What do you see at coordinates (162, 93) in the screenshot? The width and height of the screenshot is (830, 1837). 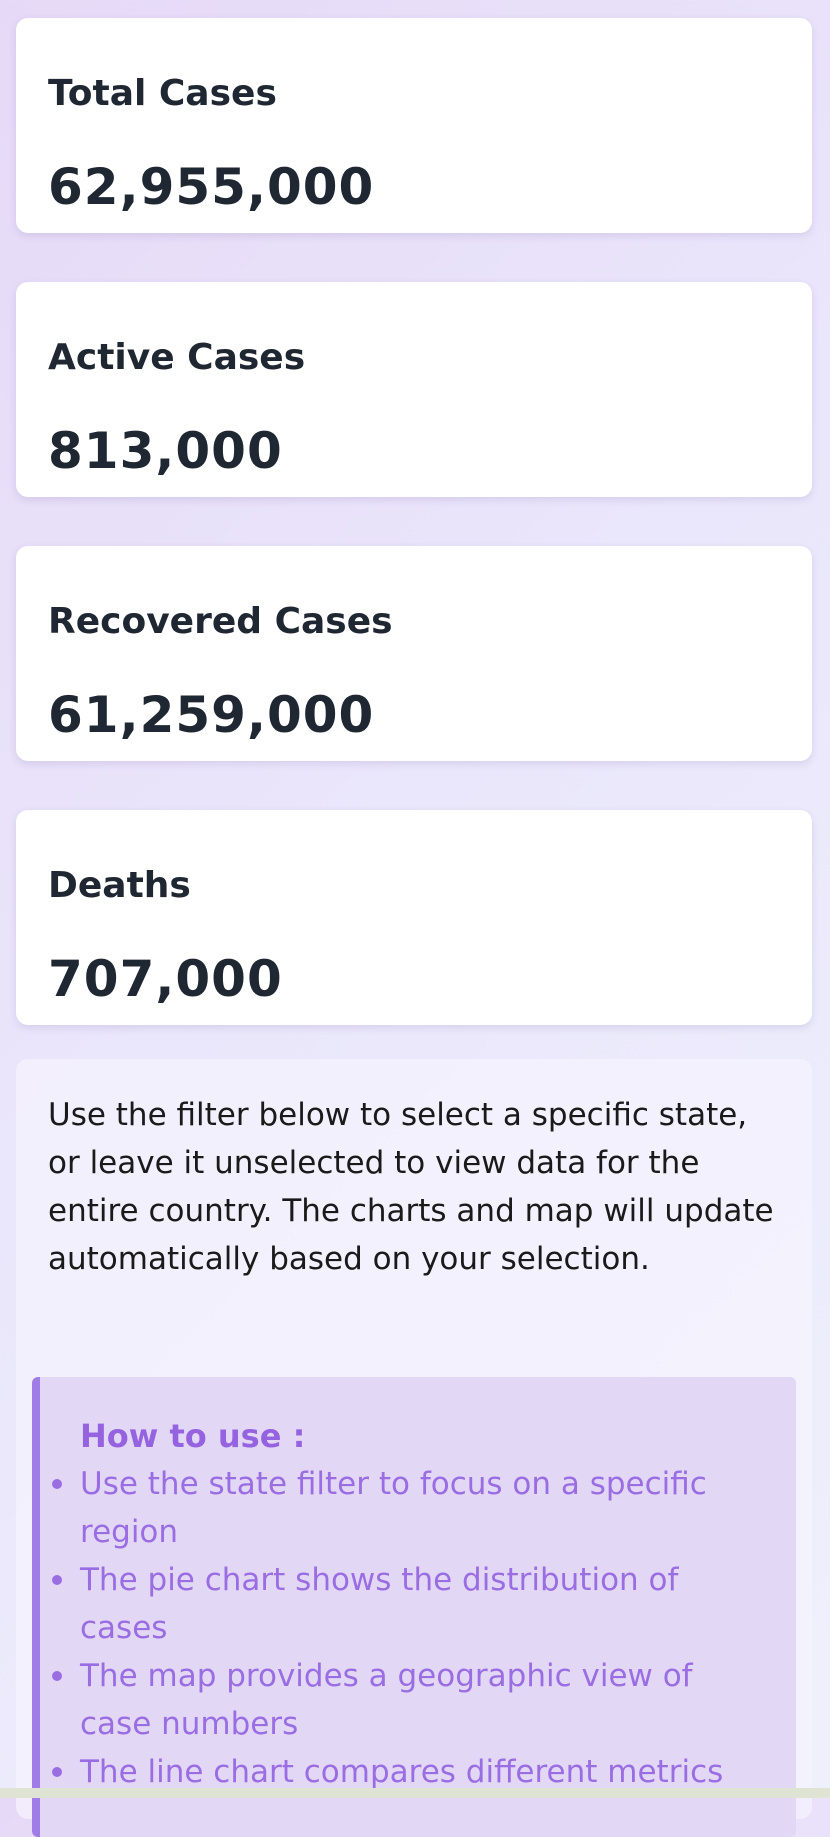 I see `total-cases-label: Total Cases` at bounding box center [162, 93].